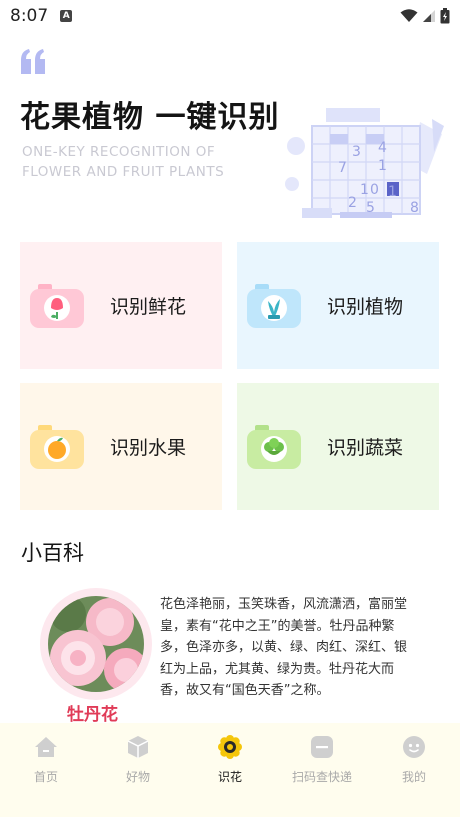 The height and width of the screenshot is (817, 460). Describe the element at coordinates (45, 777) in the screenshot. I see `tab-label: 首页` at that location.